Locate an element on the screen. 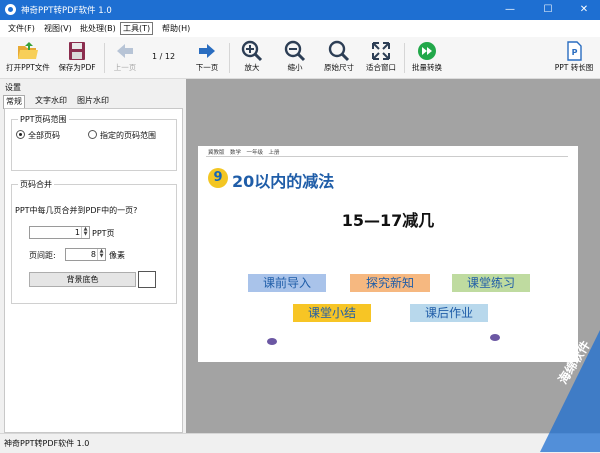  original-size-button: 原始尺寸 is located at coordinates (339, 58).